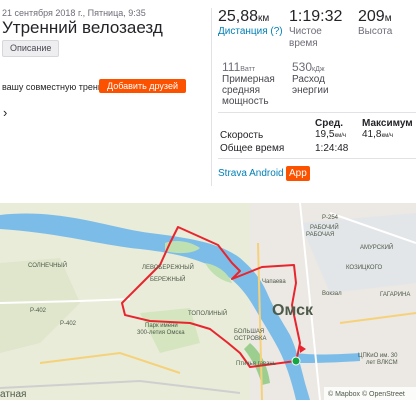 This screenshot has width=416, height=400. I want to click on speed-max: 41,8км/ч, so click(377, 134).